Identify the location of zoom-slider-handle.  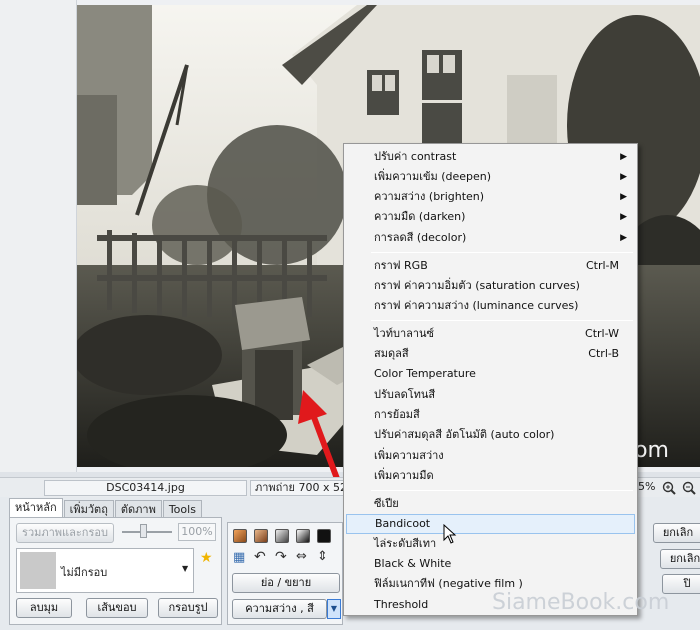
(143, 531).